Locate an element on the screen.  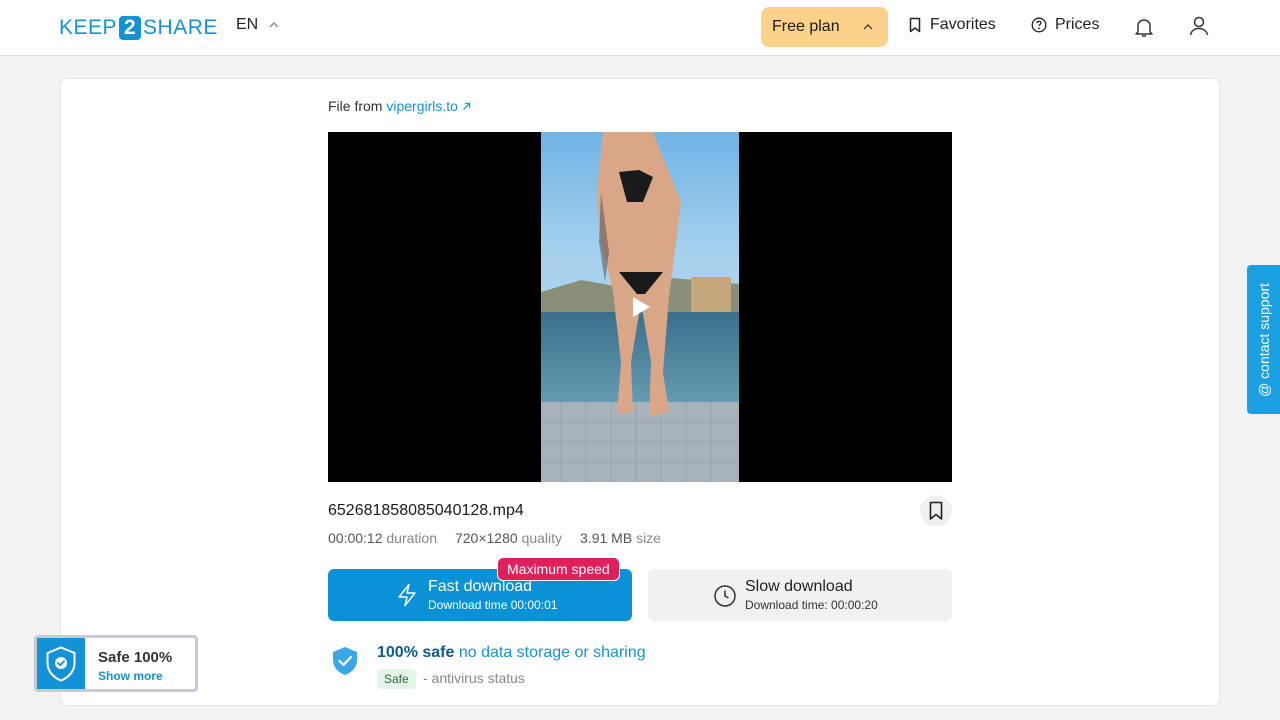
play-icon is located at coordinates (641, 307).